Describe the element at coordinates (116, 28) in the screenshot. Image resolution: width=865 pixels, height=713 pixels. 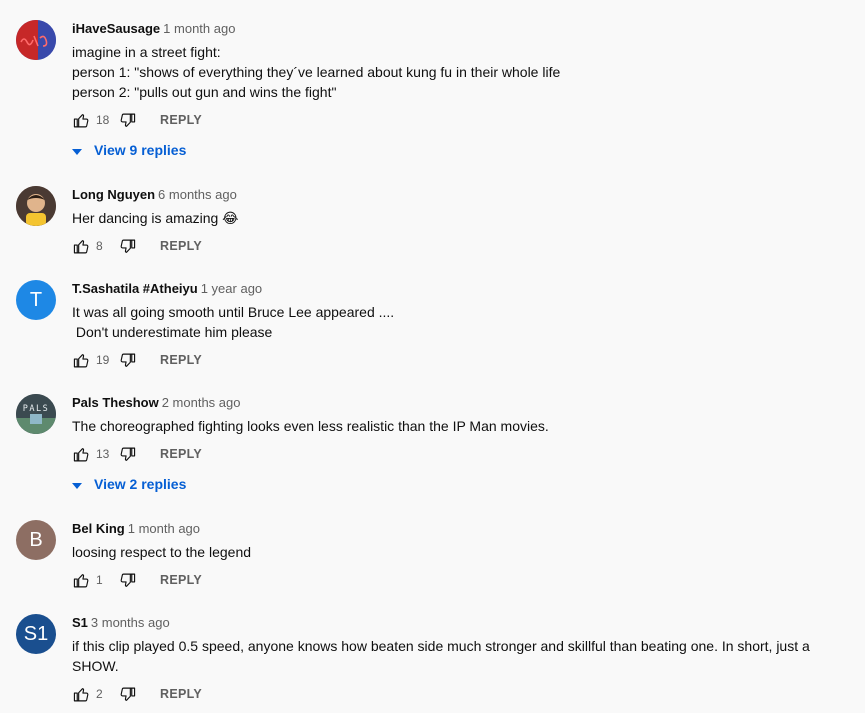
I see `author-name: iHaveSausage` at that location.